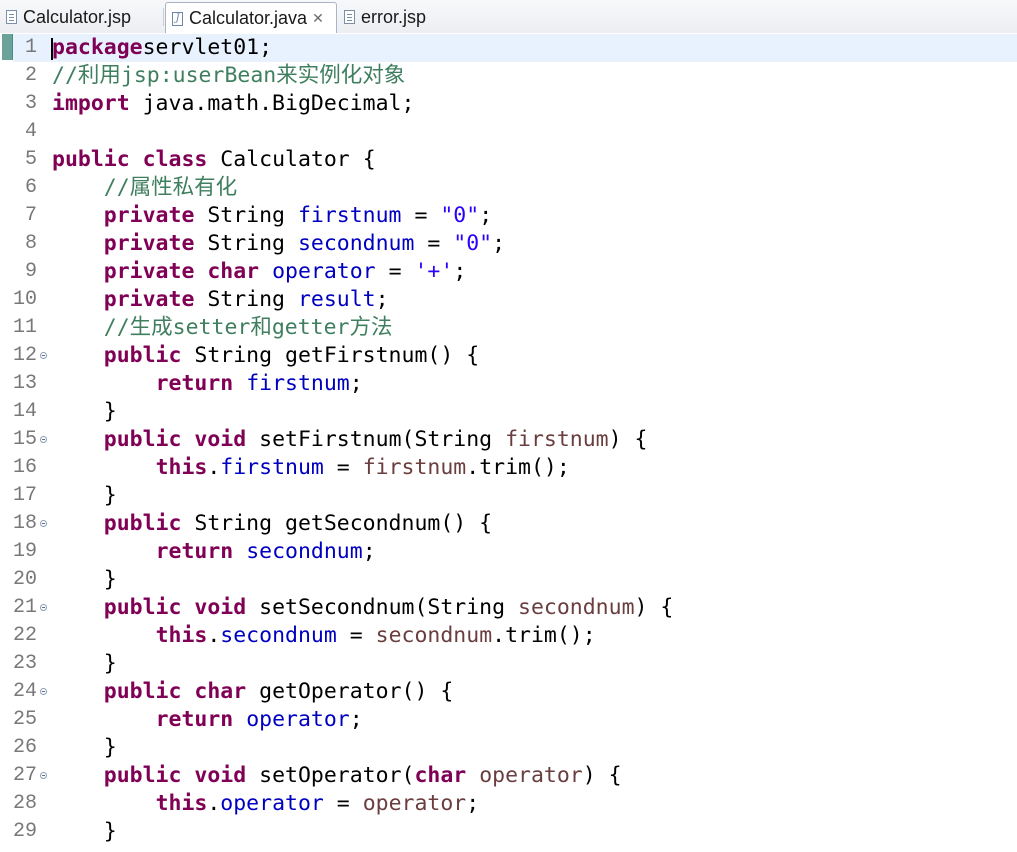 Image resolution: width=1017 pixels, height=852 pixels. What do you see at coordinates (508, 132) in the screenshot?
I see `code-line: 4` at bounding box center [508, 132].